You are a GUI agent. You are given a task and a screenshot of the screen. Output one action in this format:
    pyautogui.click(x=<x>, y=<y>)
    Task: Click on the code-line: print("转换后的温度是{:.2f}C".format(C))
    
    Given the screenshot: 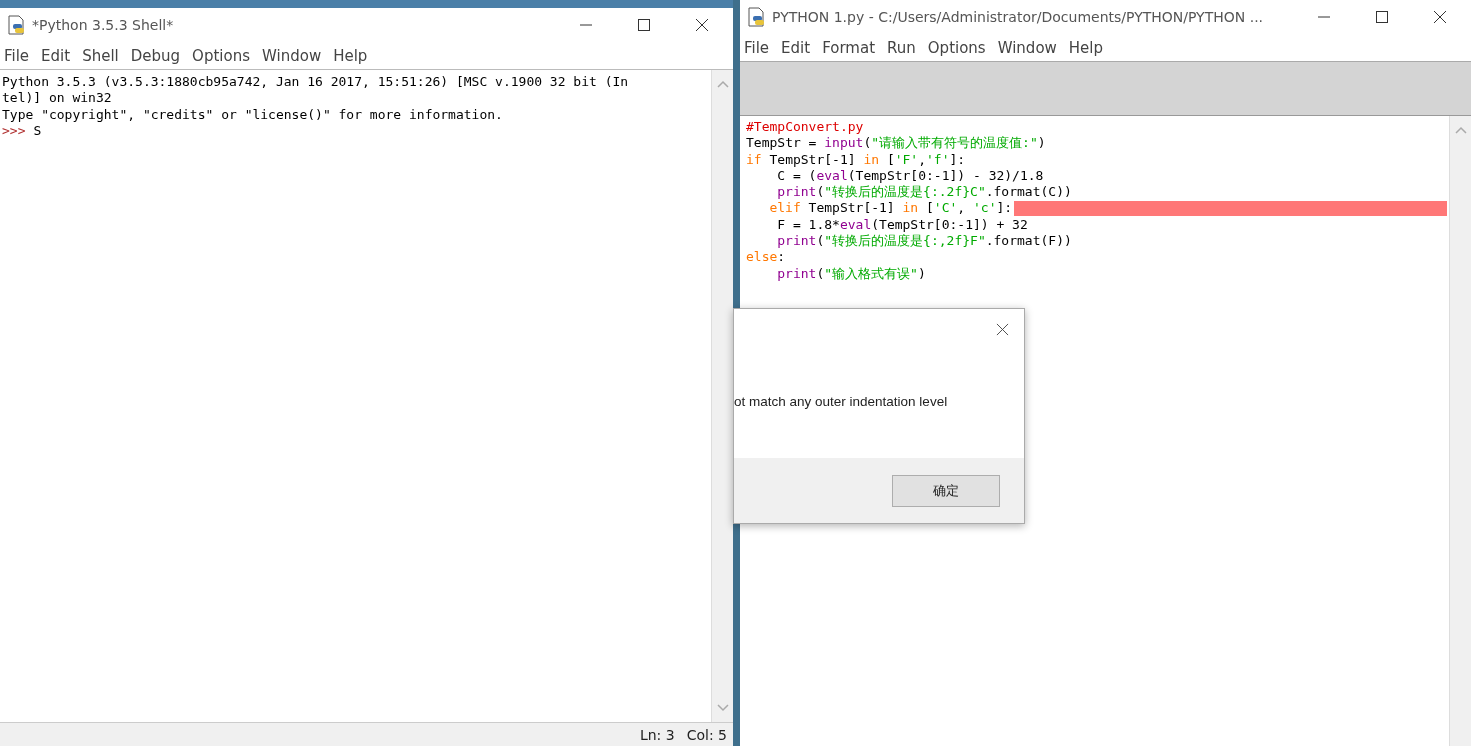 What is the action you would take?
    pyautogui.click(x=924, y=192)
    